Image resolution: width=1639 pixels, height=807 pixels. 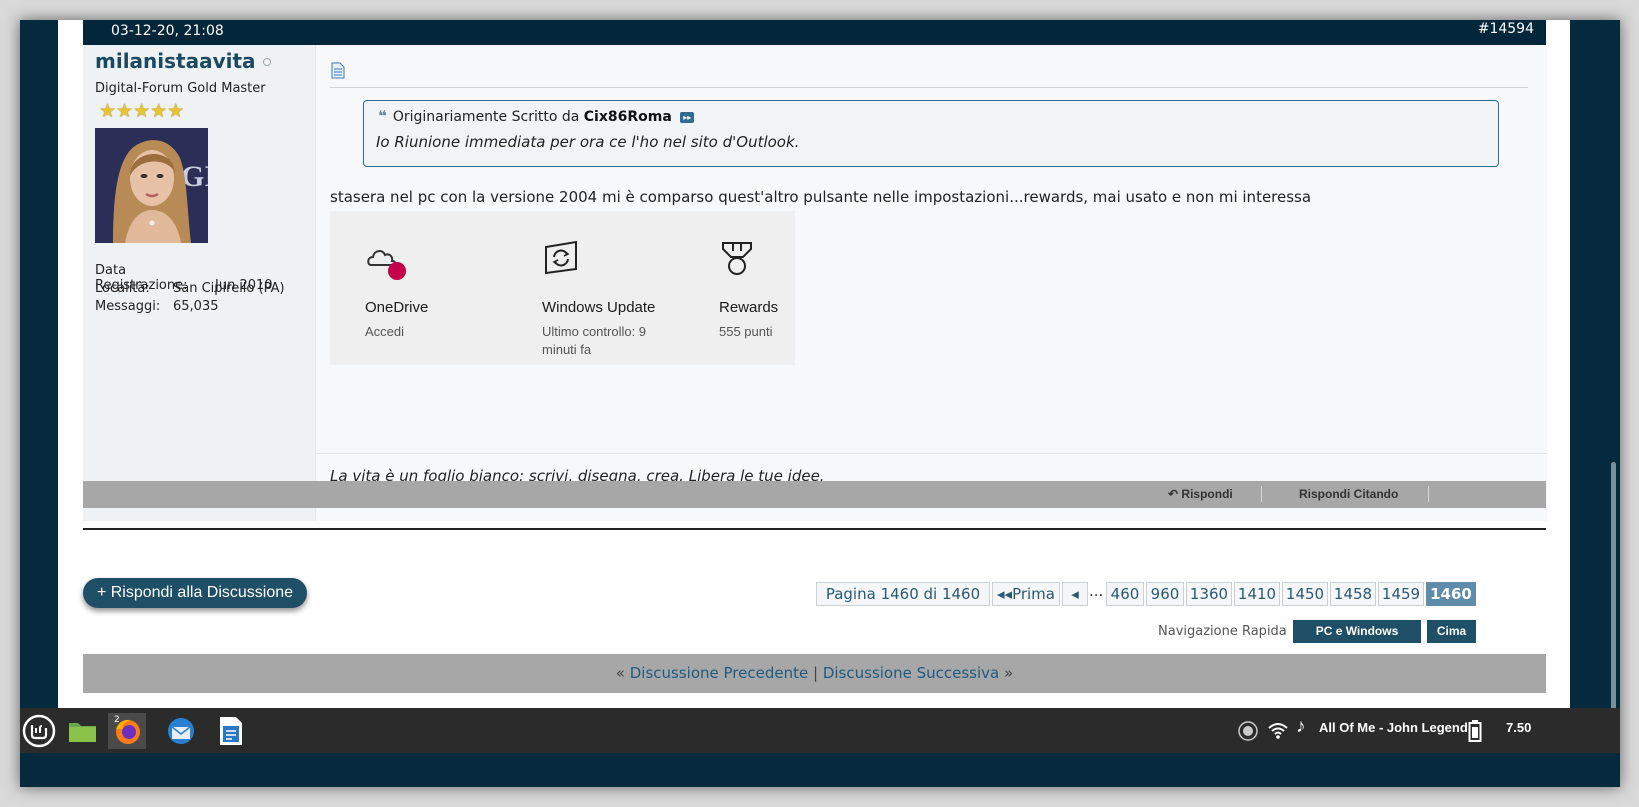 I want to click on section-divider, so click(x=814, y=529).